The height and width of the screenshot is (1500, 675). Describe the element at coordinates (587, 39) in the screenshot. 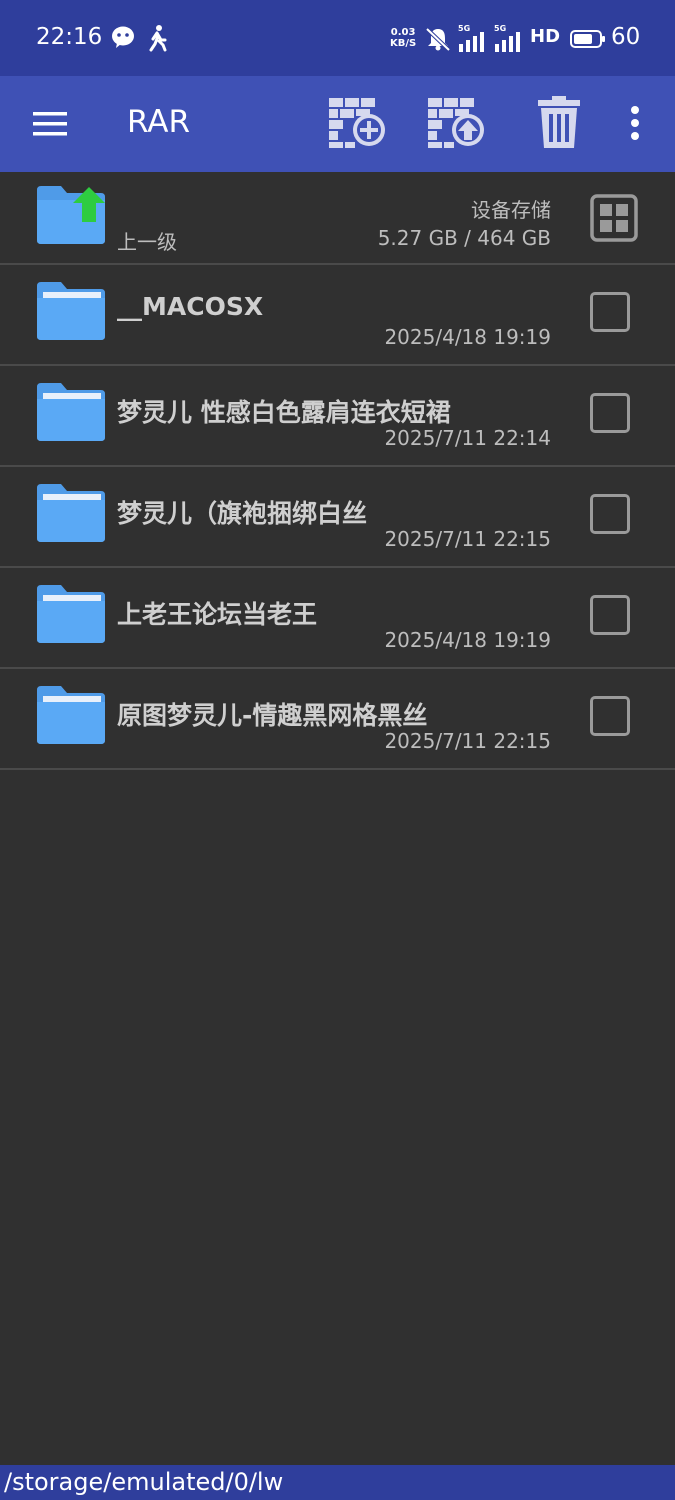

I see `battery-icon` at that location.